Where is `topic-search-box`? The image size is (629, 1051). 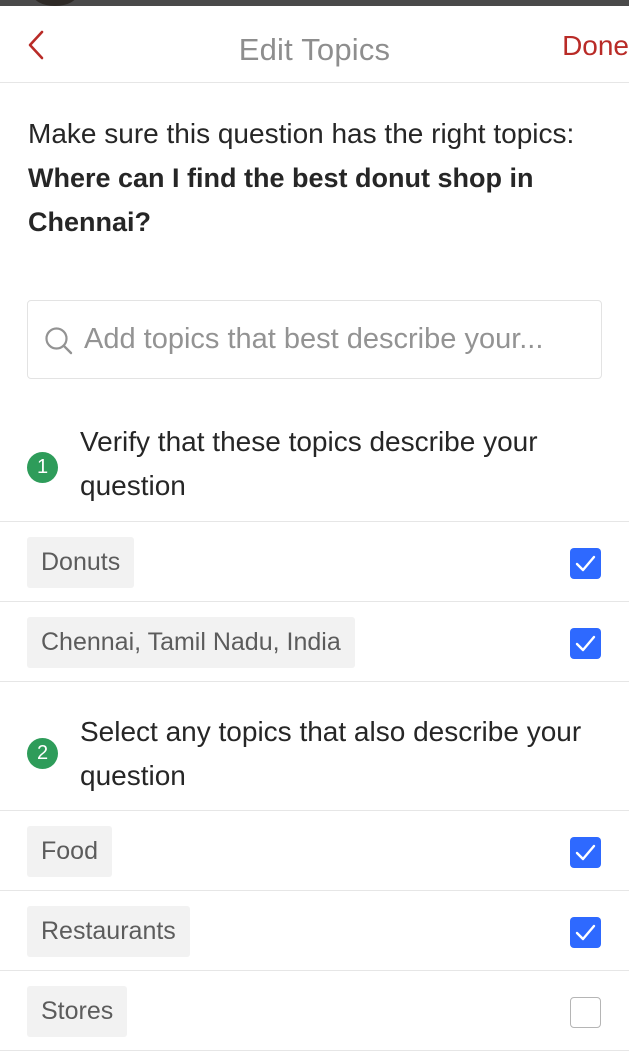
topic-search-box is located at coordinates (314, 339).